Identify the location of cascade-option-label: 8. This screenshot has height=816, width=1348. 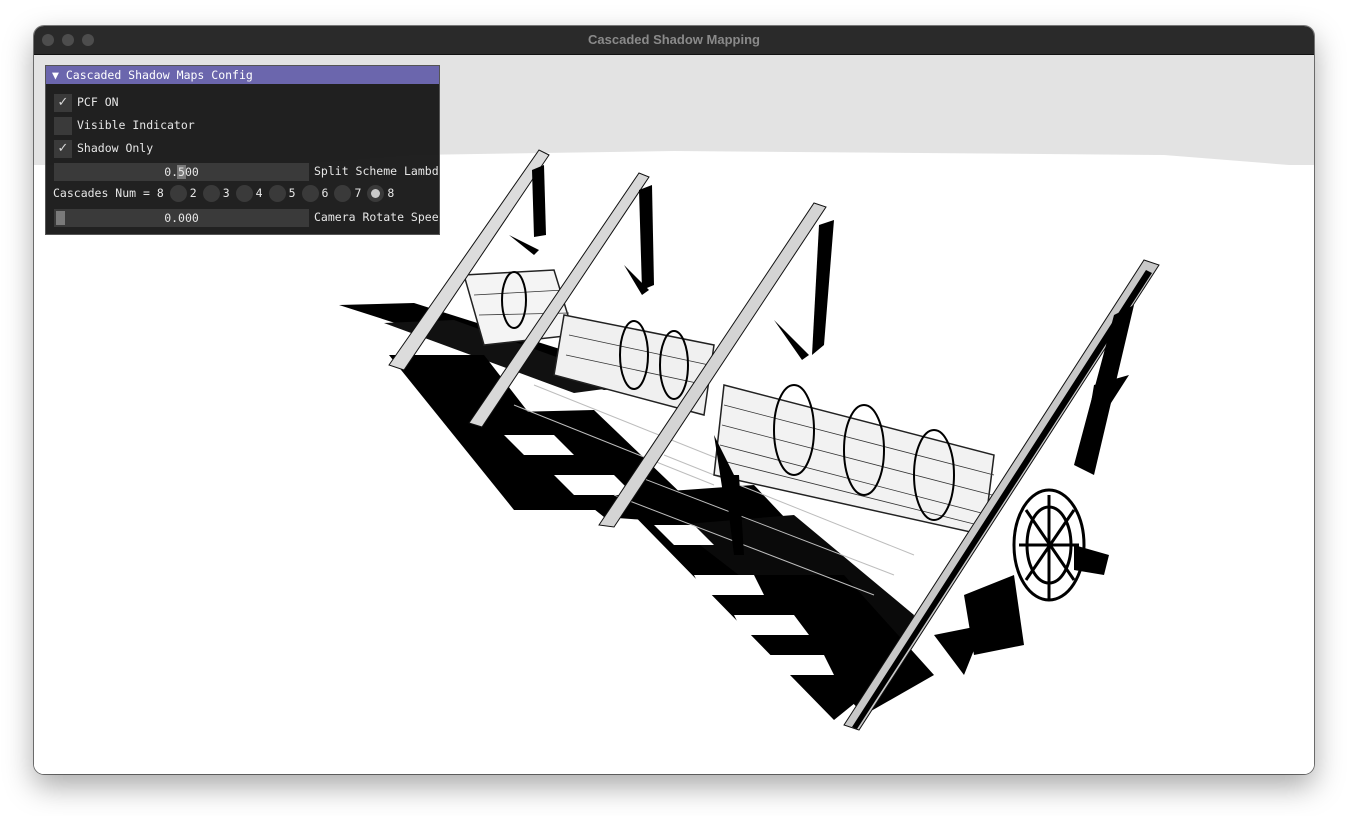
(391, 193).